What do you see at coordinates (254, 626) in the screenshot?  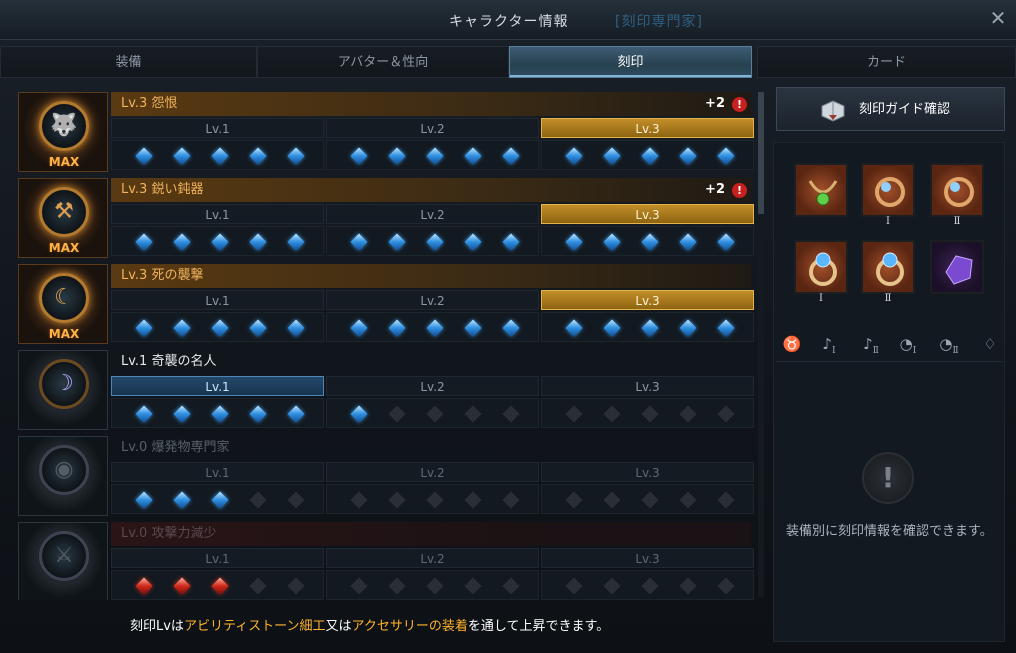 I see `footer-highlight-1: アビリティストーン細工` at bounding box center [254, 626].